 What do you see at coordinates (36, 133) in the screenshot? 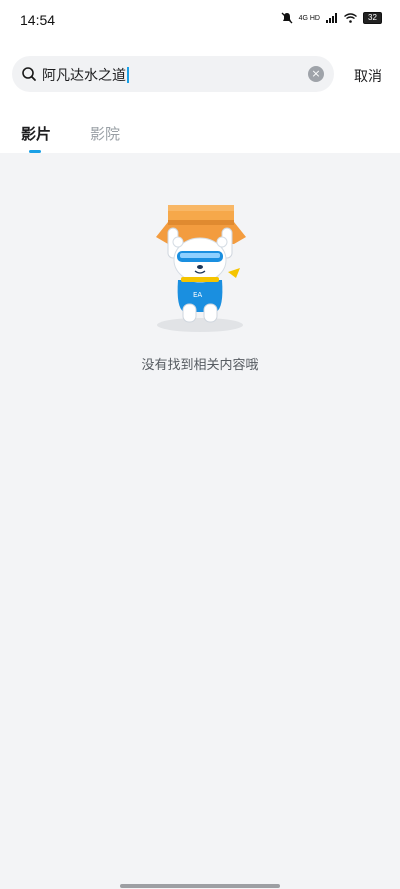
I see `tab-movies: 影片` at bounding box center [36, 133].